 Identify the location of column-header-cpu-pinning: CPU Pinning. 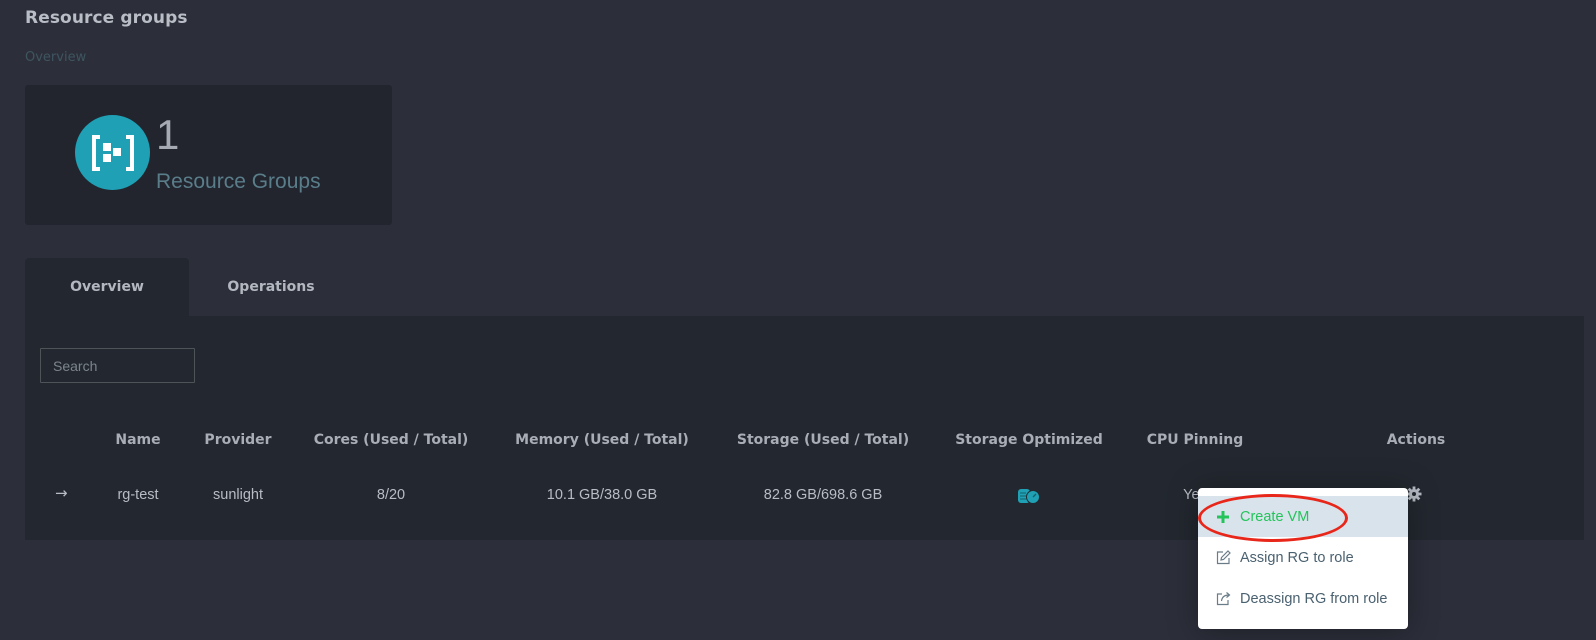
(1195, 440).